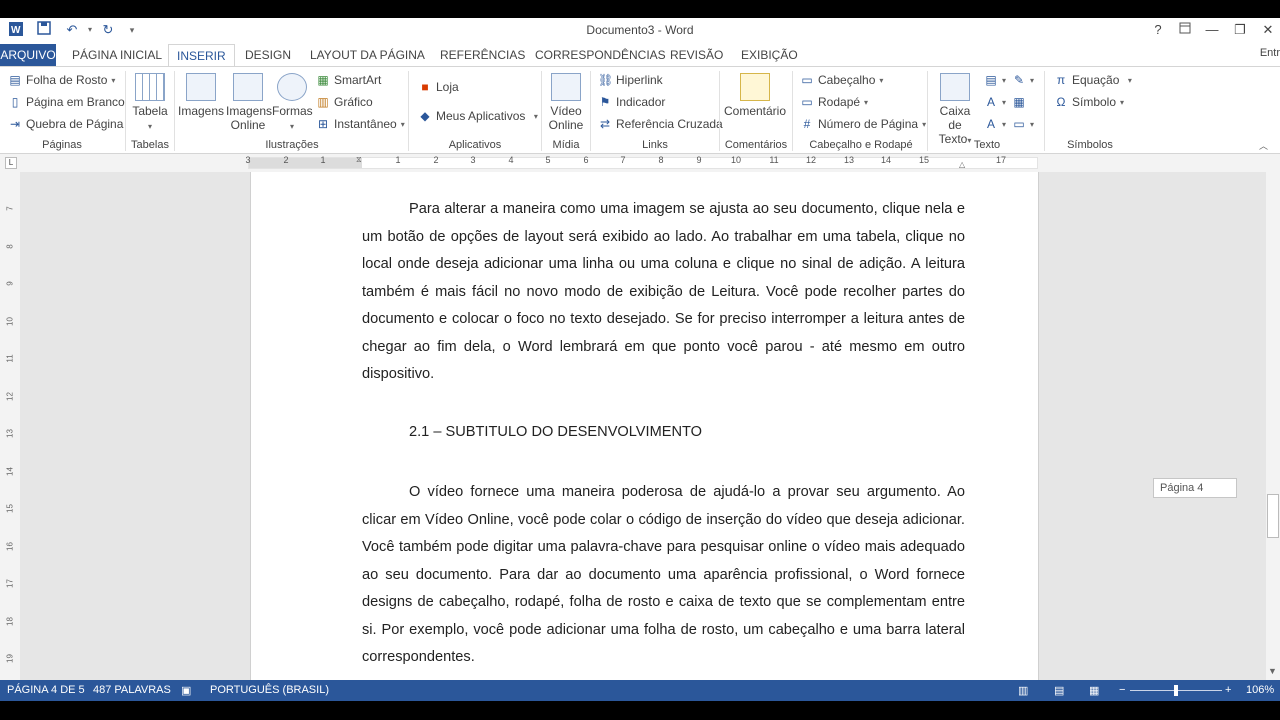 The width and height of the screenshot is (1280, 720). I want to click on object-icon: ▭ ▾, so click(1023, 124).